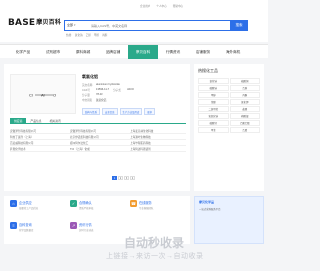 Image resolution: width=320 pixels, height=271 pixels. Describe the element at coordinates (151, 26) in the screenshot. I see `search-input` at that location.